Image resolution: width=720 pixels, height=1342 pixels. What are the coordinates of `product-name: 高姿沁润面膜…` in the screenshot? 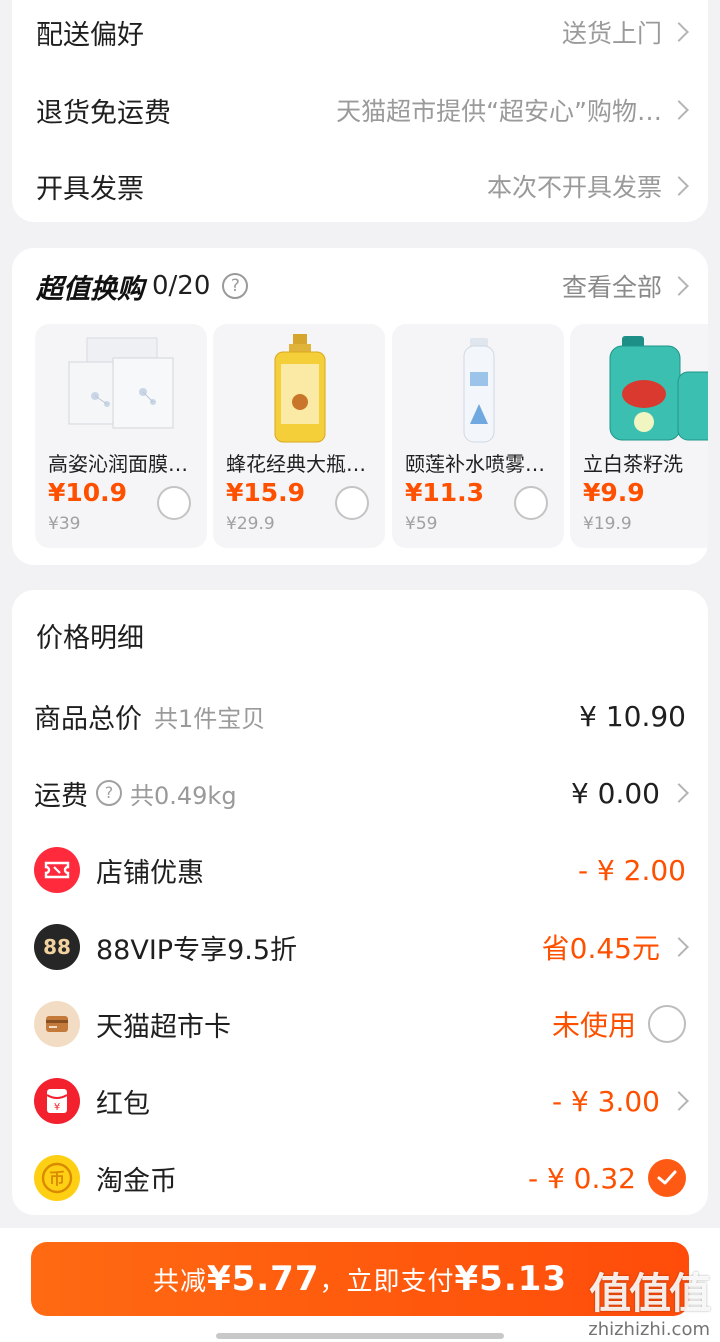 It's located at (118, 464).